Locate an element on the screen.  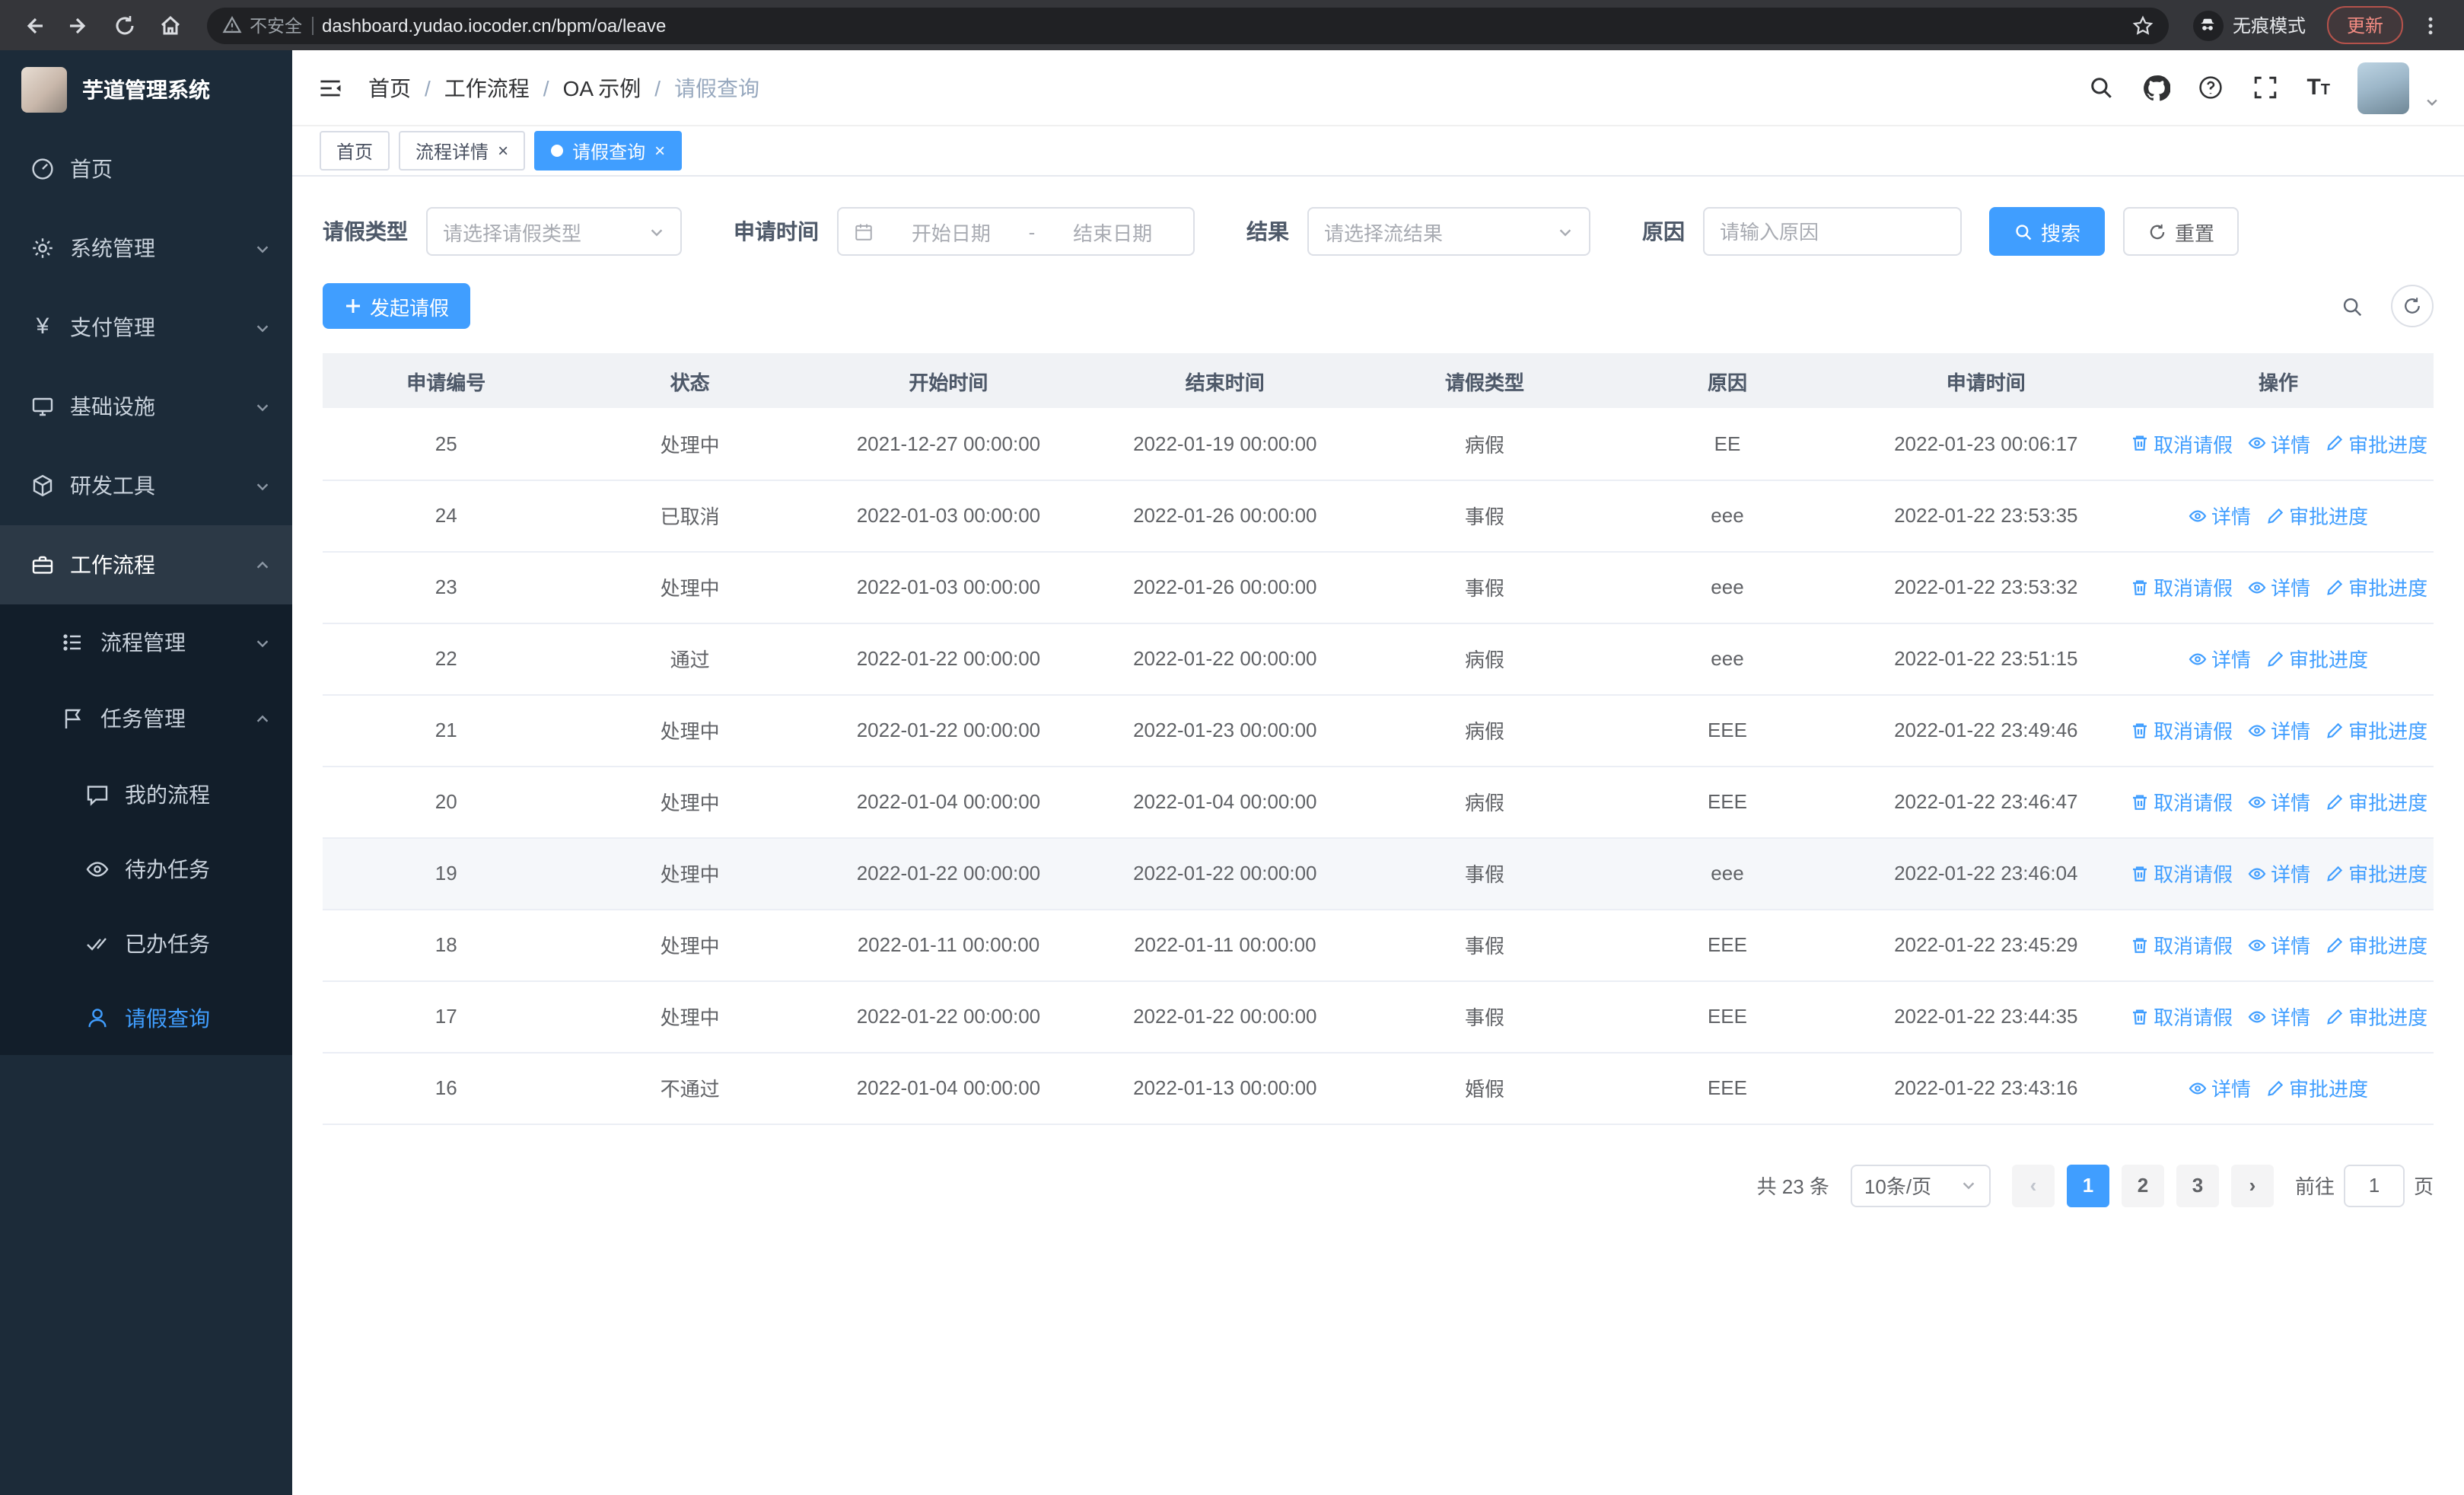
reset-button: 重置 is located at coordinates (2181, 231).